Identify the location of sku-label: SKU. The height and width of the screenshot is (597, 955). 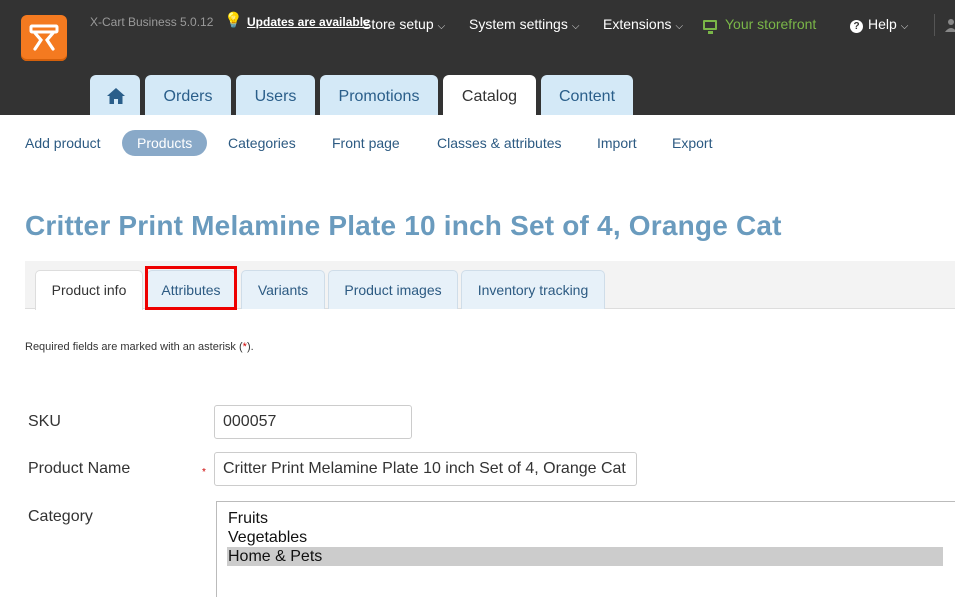
(44, 421).